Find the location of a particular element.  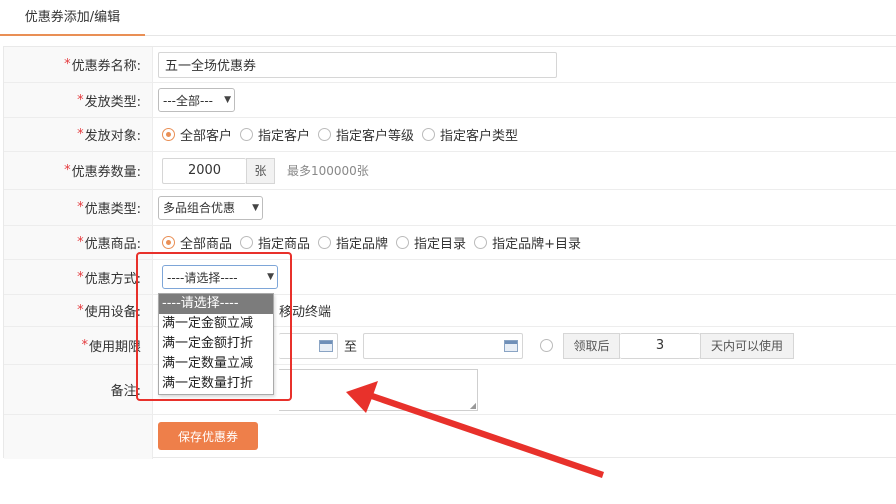

radio-customer-level: 指定客户等级 is located at coordinates (366, 134).